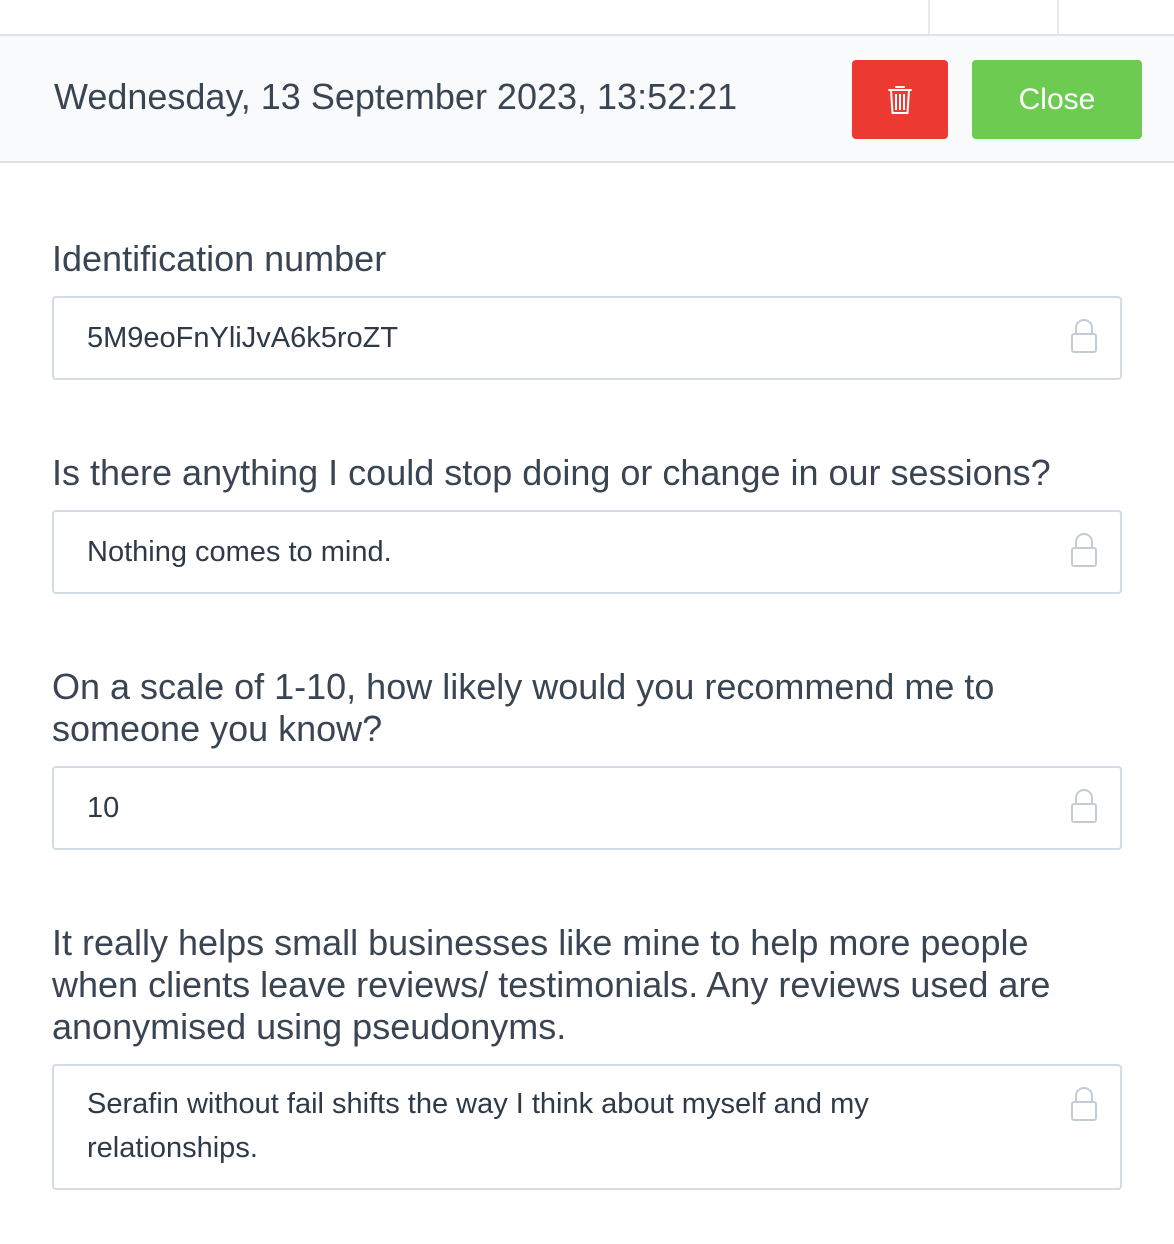 The image size is (1174, 1244). I want to click on close-button: Close, so click(1057, 99).